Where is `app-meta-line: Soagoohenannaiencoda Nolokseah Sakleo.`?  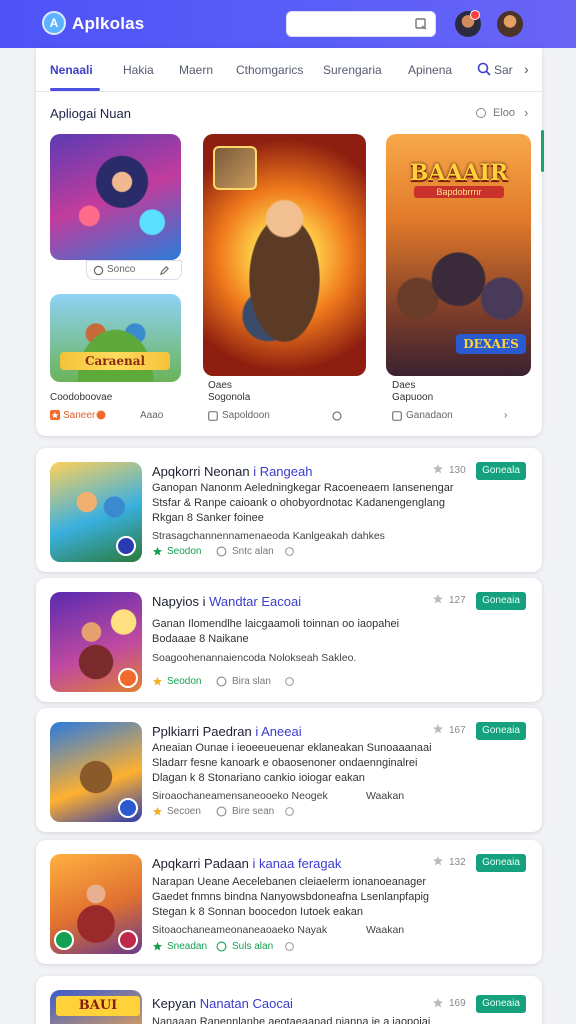 app-meta-line: Soagoohenannaiencoda Nolokseah Sakleo. is located at coordinates (254, 658).